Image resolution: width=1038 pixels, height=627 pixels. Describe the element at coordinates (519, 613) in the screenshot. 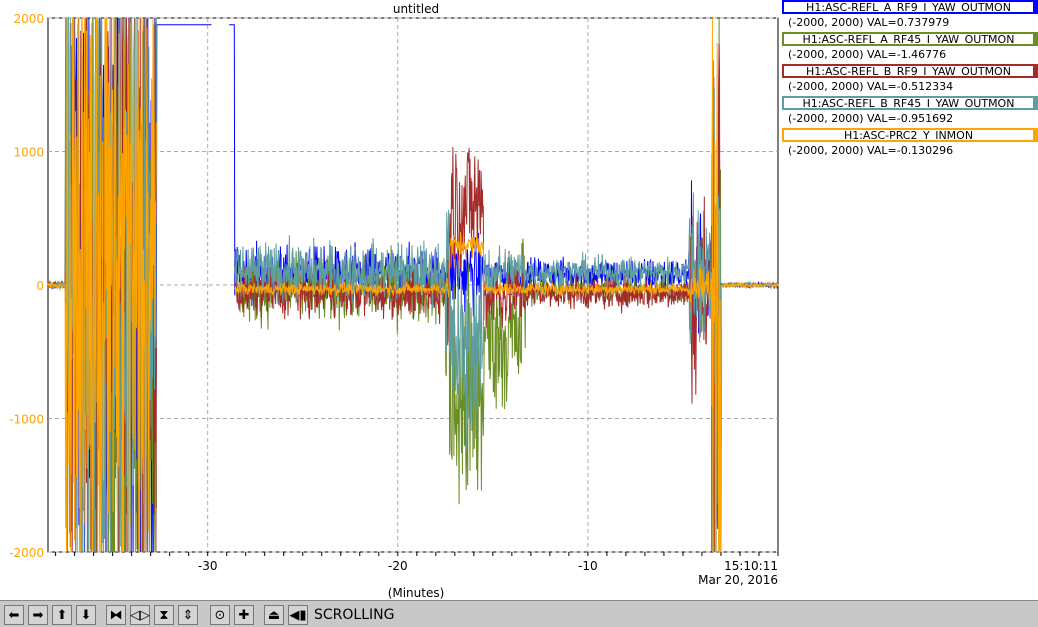

I see `toolbar: ⬅ ➡ ⬆ ⬇ ⧓ ◁▷ ⧗ ⇕ ⊙ ✚ ⏏ ◀▮ SCROLLING` at that location.